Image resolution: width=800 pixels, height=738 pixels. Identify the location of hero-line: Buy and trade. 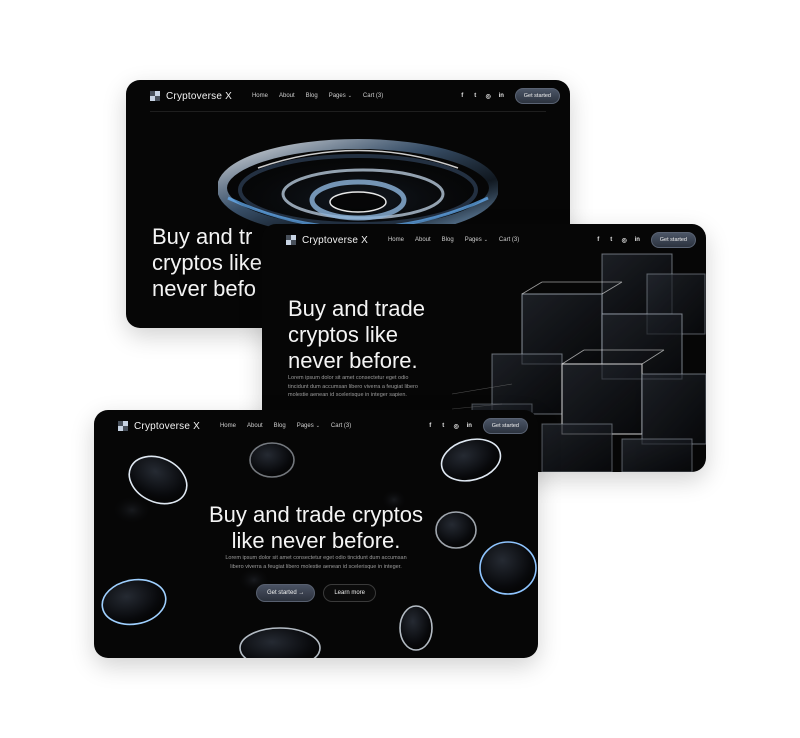
(356, 308).